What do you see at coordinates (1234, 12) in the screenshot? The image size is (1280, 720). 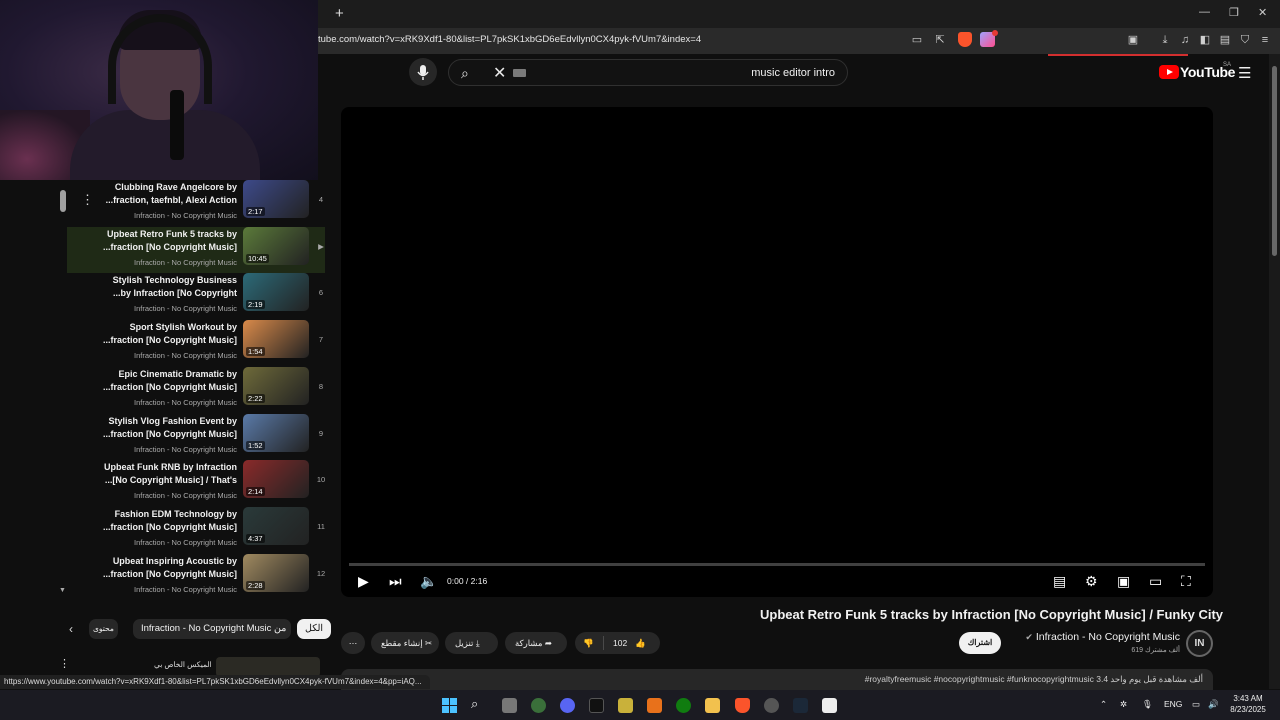 I see `restore-icon: ❐` at bounding box center [1234, 12].